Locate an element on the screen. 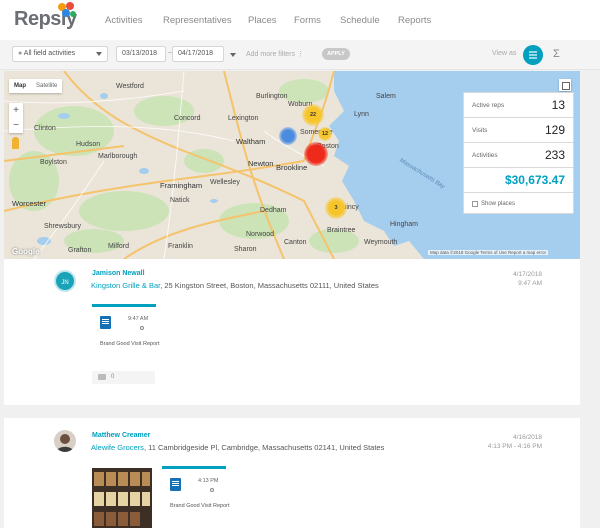  map-label-franklin: Franklin is located at coordinates (180, 246).